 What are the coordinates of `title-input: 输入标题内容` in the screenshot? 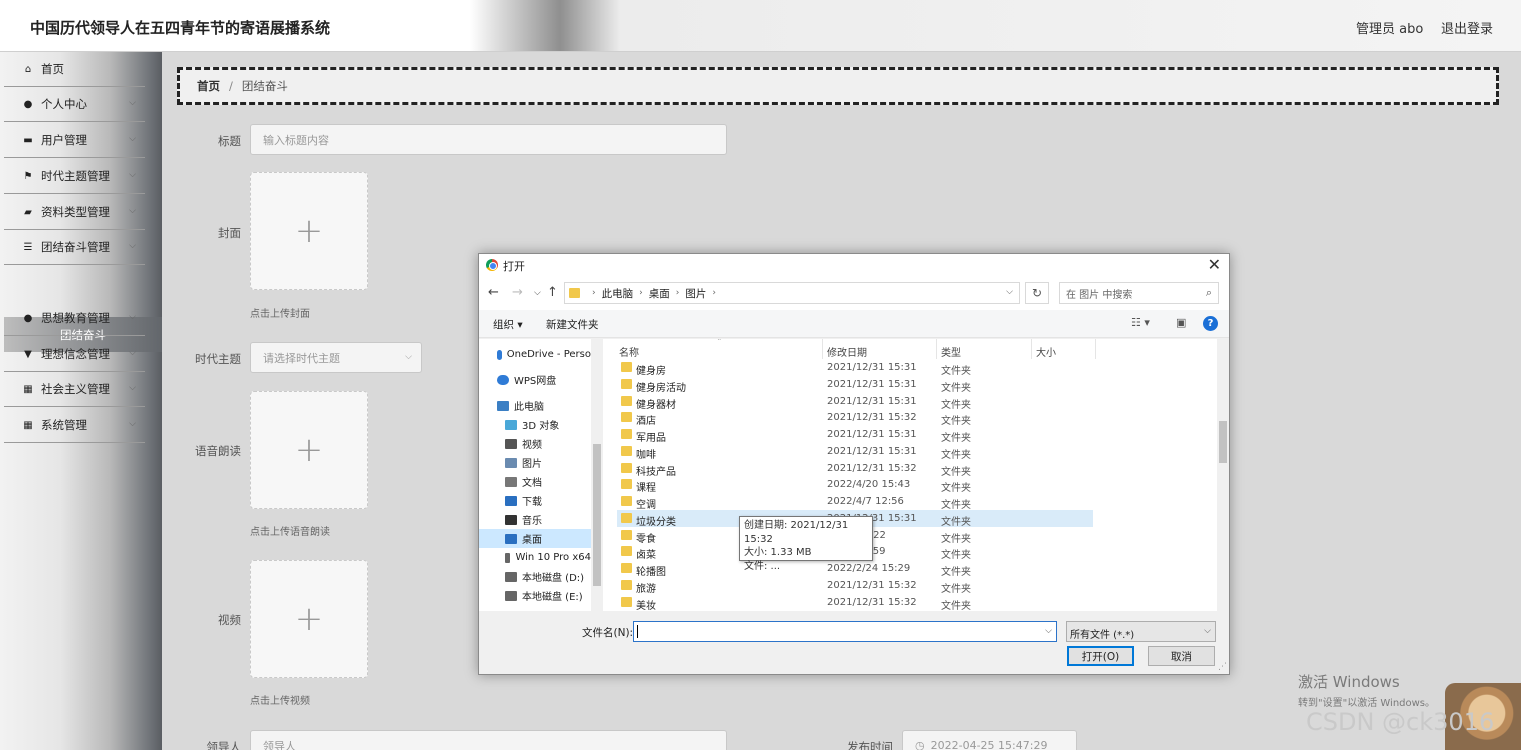 It's located at (488, 139).